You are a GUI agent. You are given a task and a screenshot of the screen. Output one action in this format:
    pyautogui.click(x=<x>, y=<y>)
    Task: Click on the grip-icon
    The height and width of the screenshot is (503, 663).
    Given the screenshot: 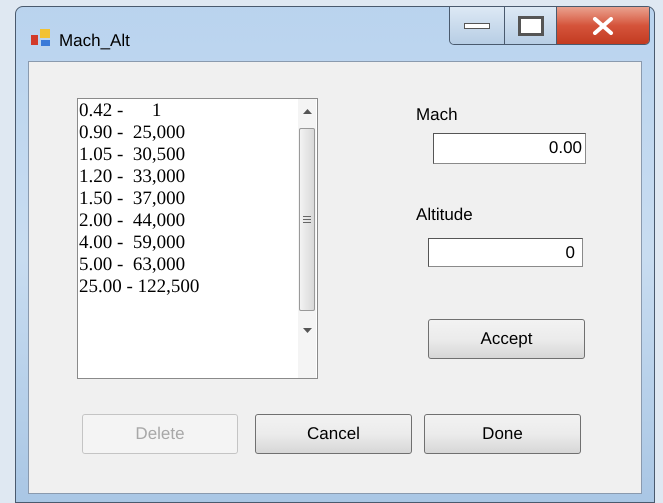 What is the action you would take?
    pyautogui.click(x=307, y=219)
    